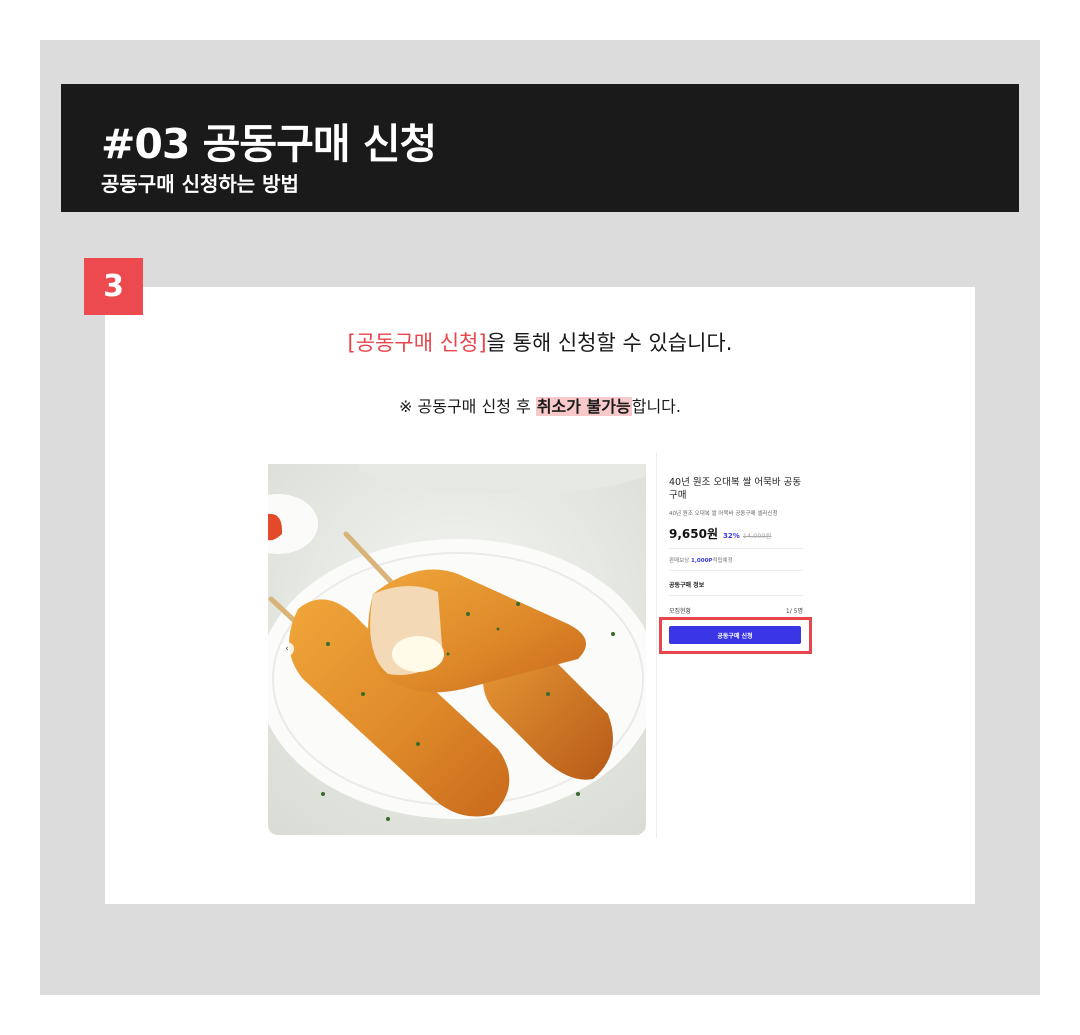 The image size is (1080, 1035). What do you see at coordinates (200, 184) in the screenshot?
I see `page-subtitle: 공동구매 신청하는 방법` at bounding box center [200, 184].